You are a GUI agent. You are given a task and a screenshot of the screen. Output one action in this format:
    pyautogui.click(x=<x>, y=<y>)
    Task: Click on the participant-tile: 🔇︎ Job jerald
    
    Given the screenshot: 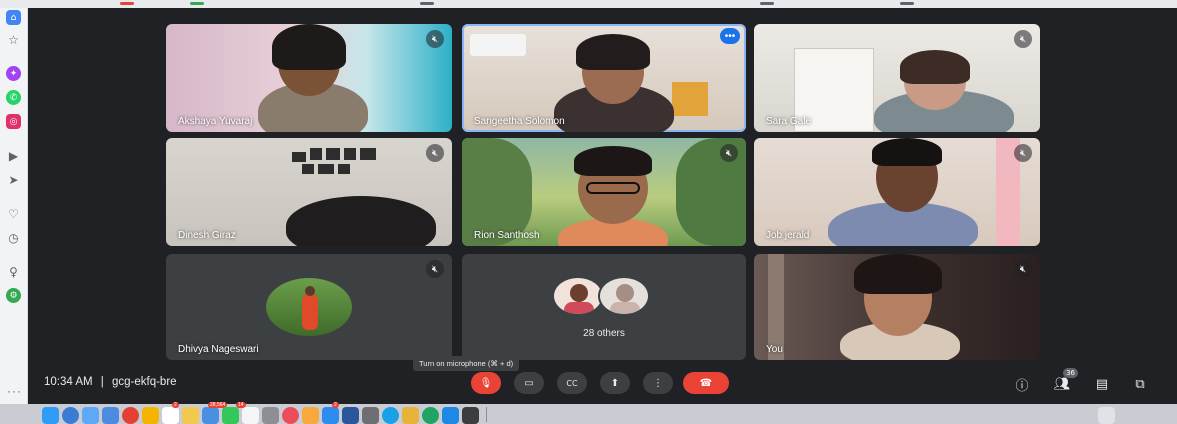 What is the action you would take?
    pyautogui.click(x=897, y=192)
    